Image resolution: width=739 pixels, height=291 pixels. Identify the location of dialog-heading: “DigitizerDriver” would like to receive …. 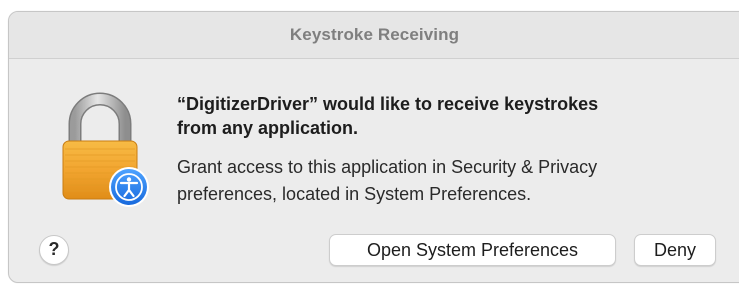
(447, 116).